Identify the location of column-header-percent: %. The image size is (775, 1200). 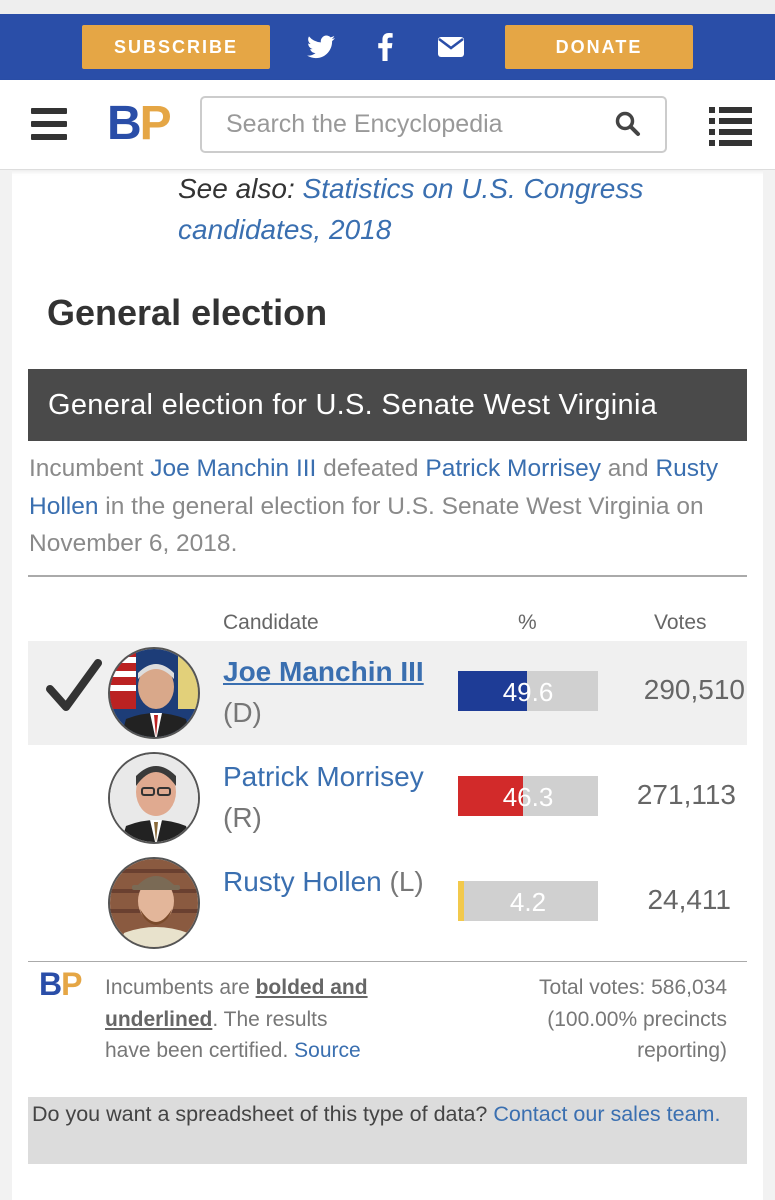
(527, 622).